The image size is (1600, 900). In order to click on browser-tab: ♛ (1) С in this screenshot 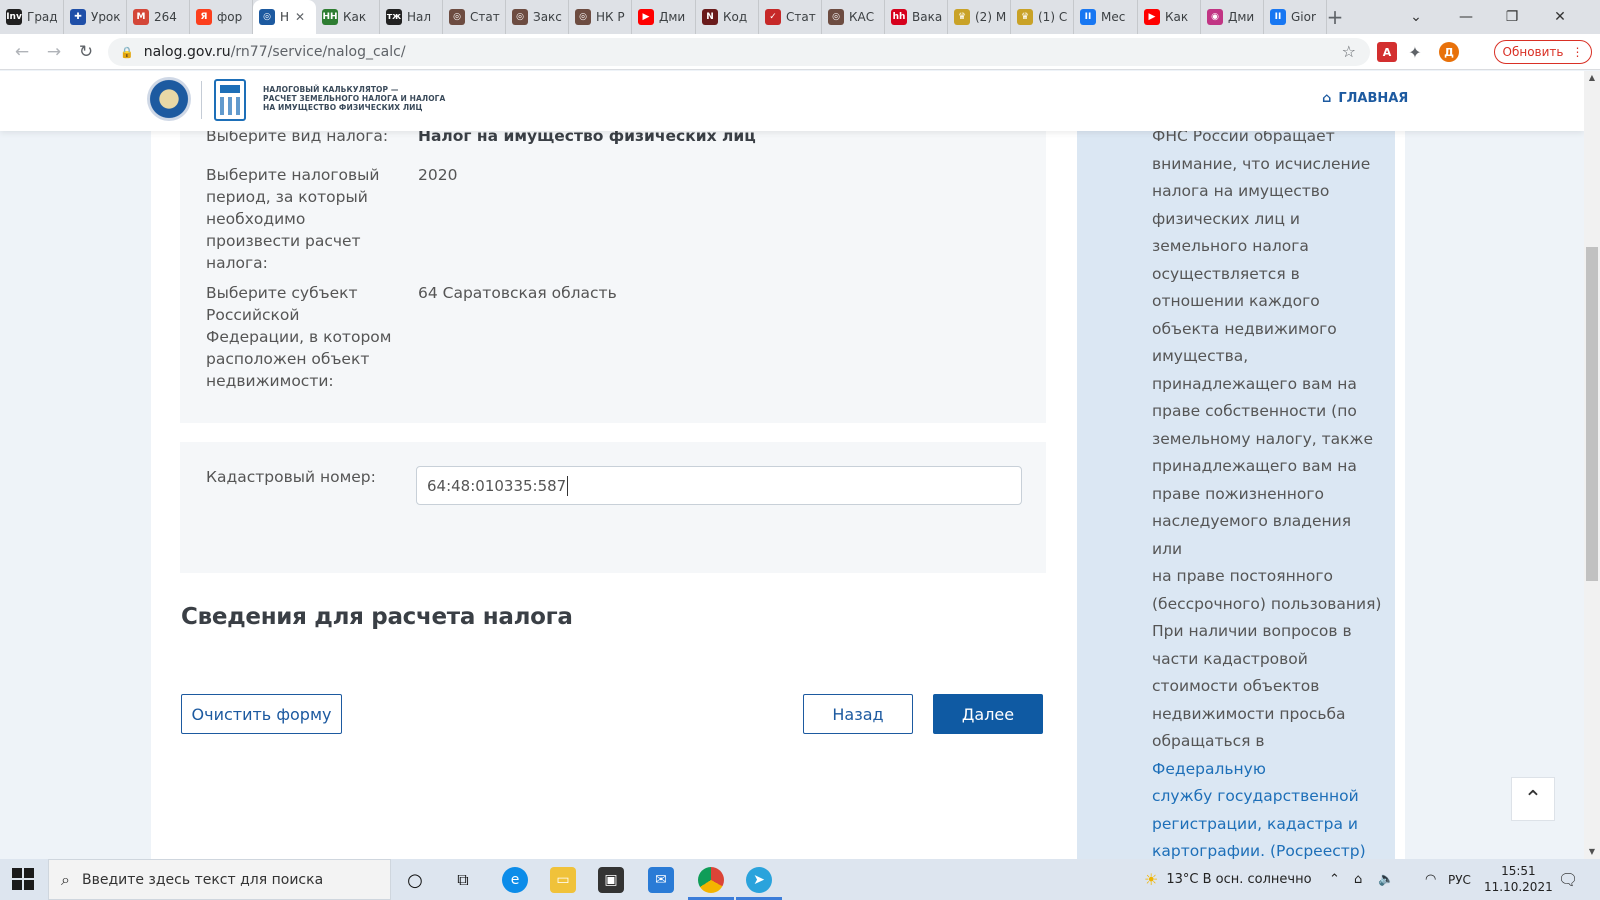, I will do `click(1042, 17)`.